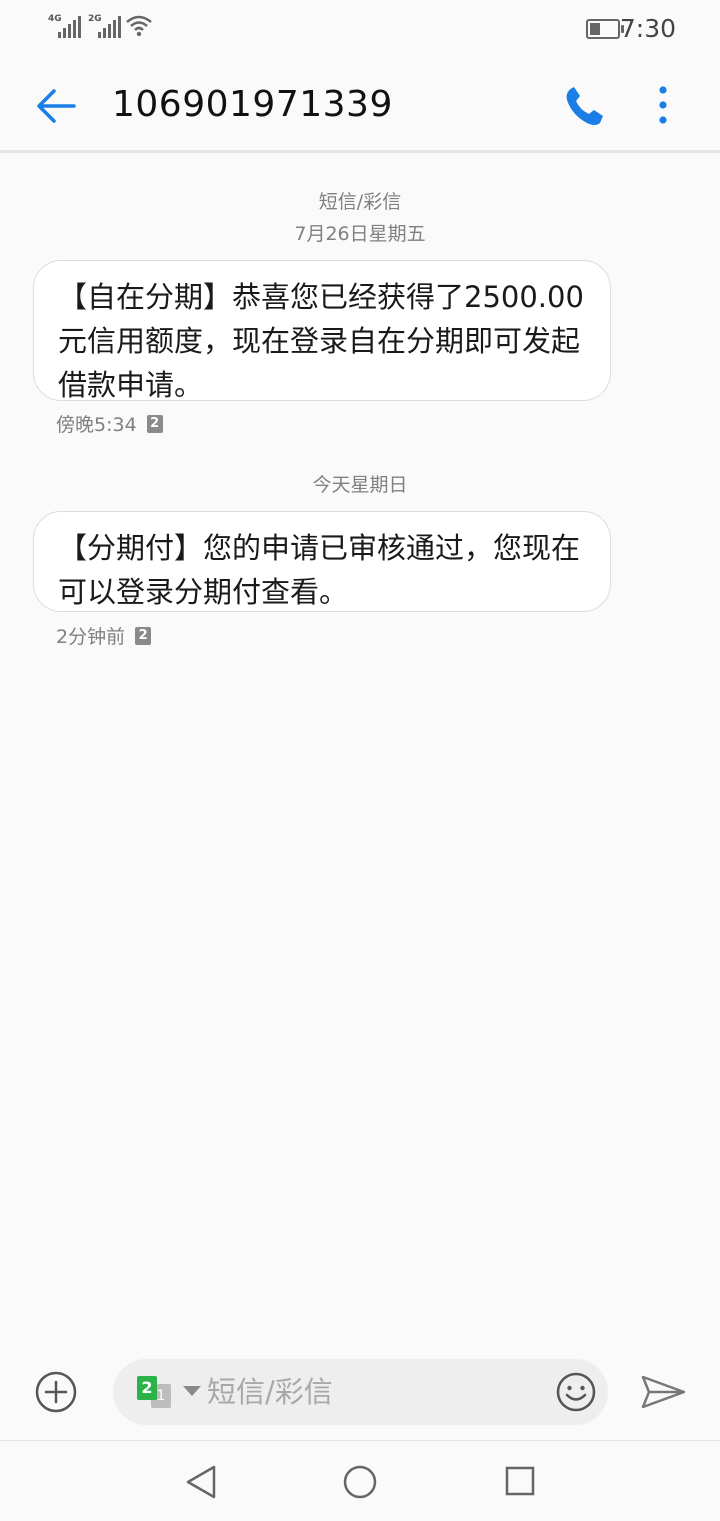 This screenshot has height=1521, width=720. Describe the element at coordinates (367, 1392) in the screenshot. I see `message-input` at that location.